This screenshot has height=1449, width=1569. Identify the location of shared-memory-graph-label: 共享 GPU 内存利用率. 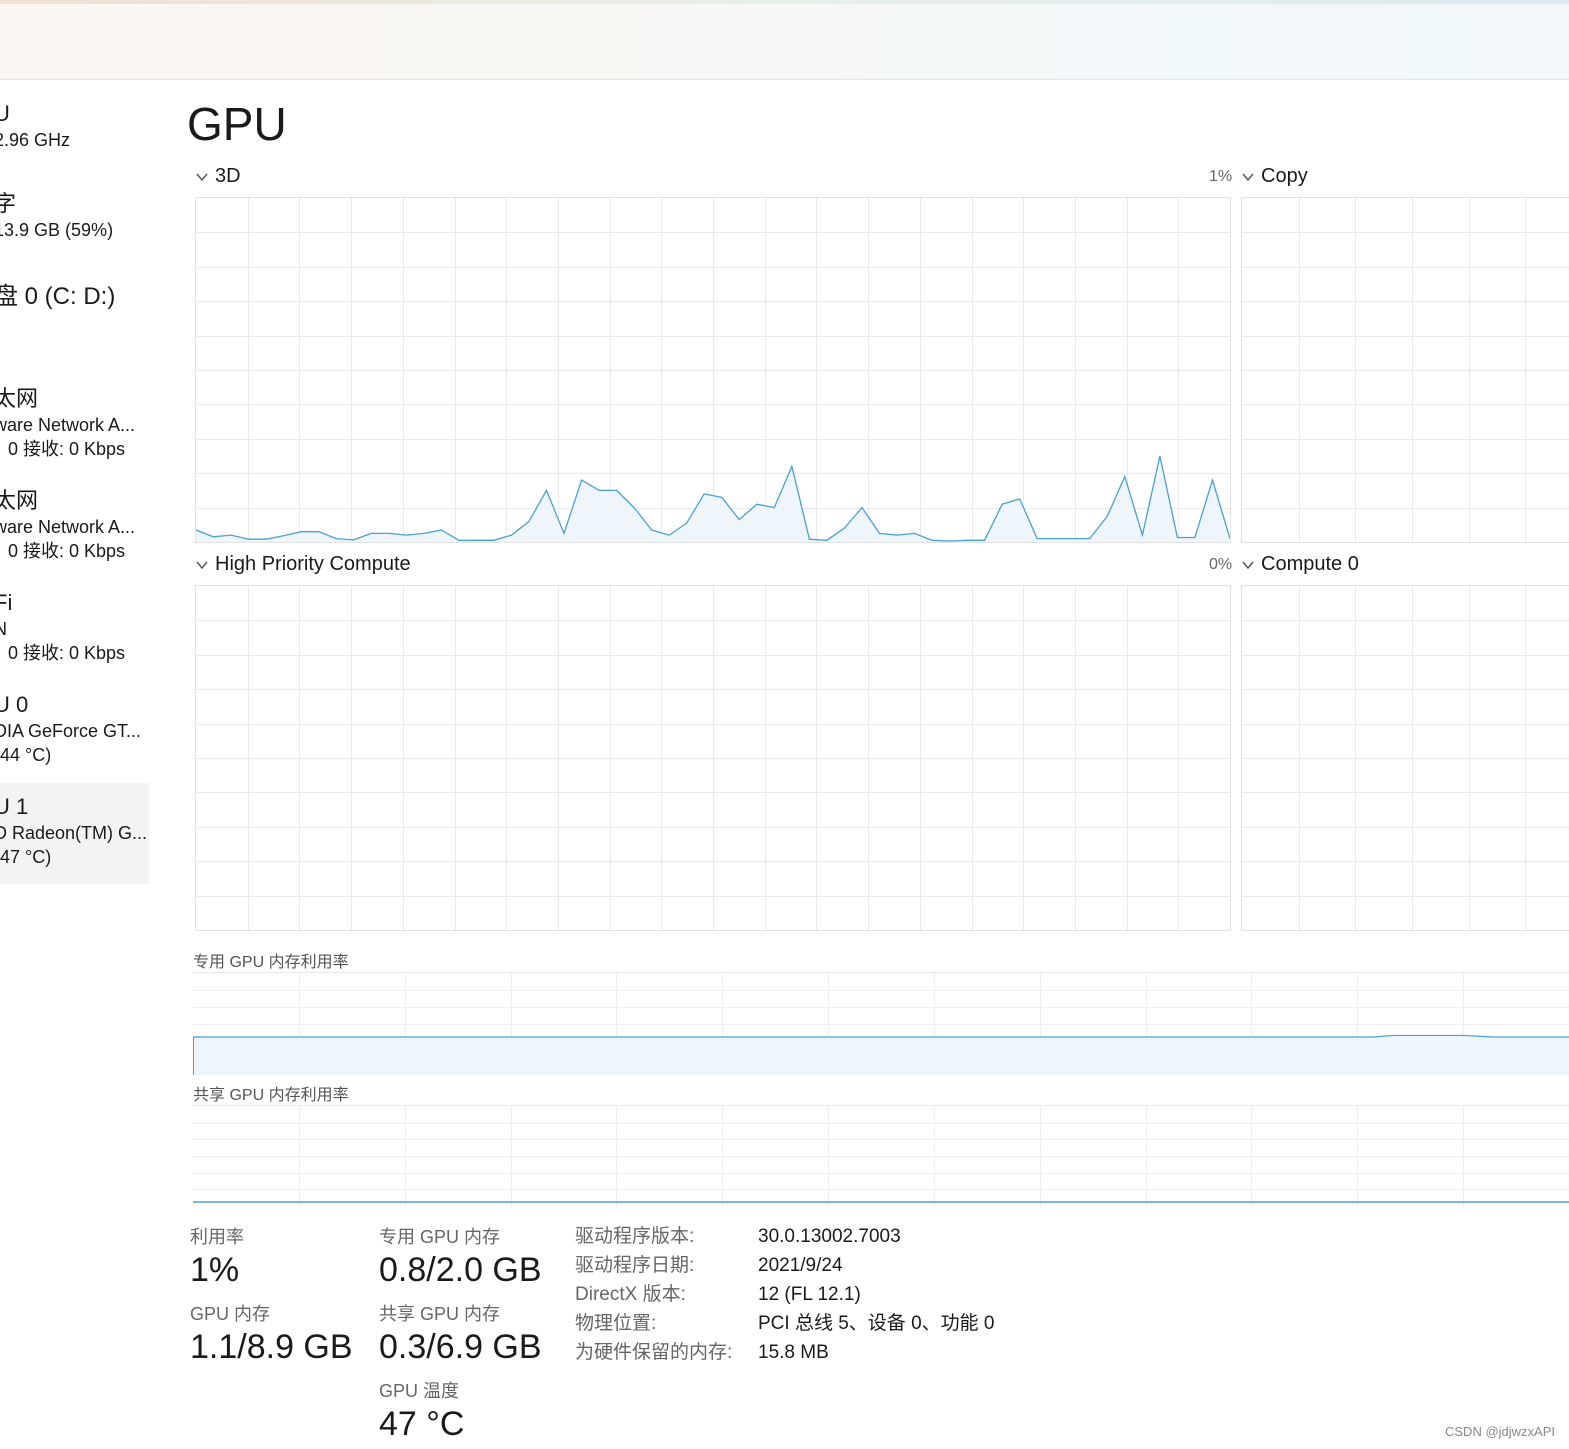
(271, 1095).